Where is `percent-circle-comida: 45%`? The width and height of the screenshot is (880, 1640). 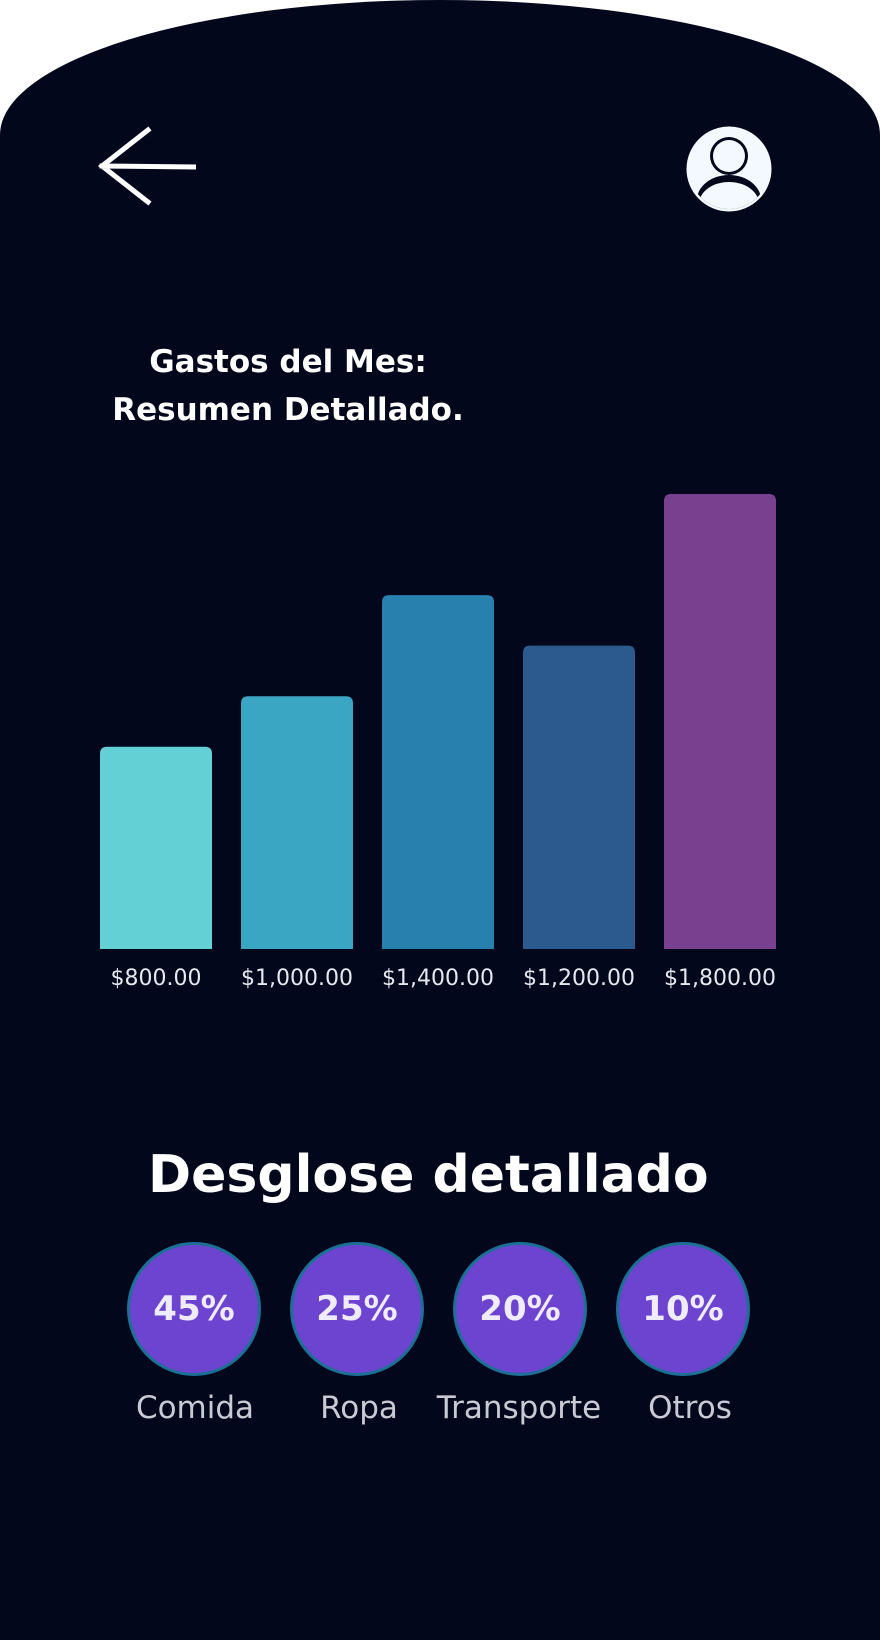
percent-circle-comida: 45% is located at coordinates (194, 1309).